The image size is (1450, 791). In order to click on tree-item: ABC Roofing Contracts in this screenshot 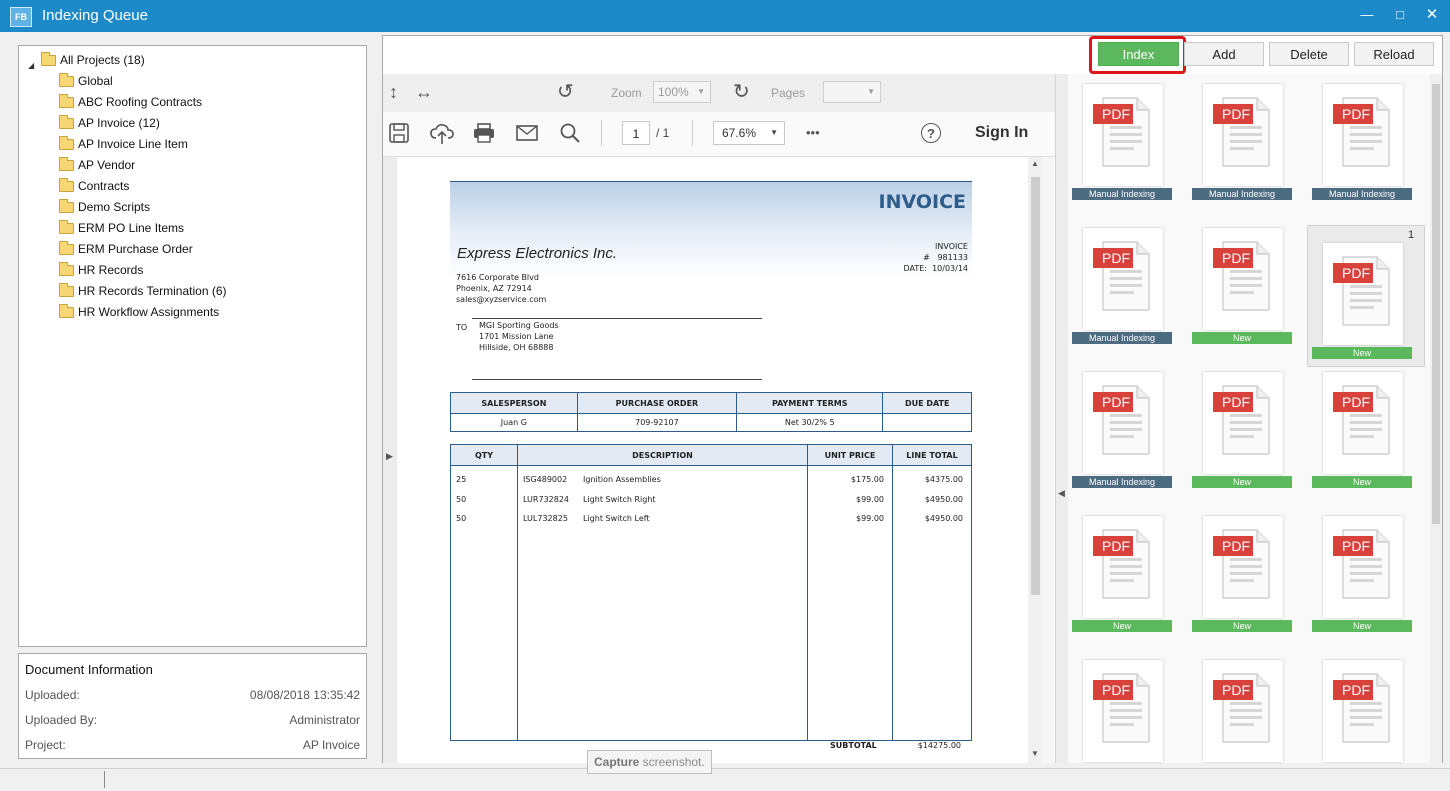, I will do `click(130, 102)`.